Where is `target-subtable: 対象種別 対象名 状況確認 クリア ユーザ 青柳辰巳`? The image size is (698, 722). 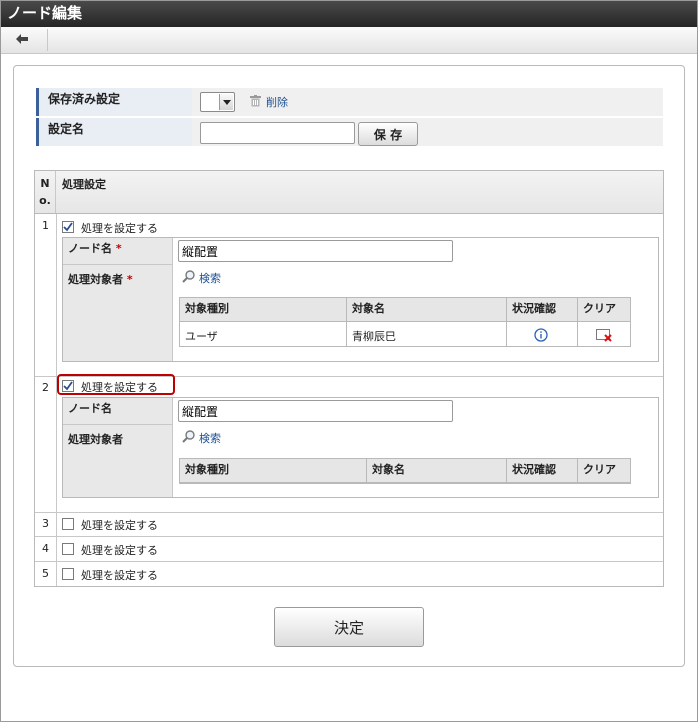 target-subtable: 対象種別 対象名 状況確認 クリア ユーザ 青柳辰巳 is located at coordinates (405, 322).